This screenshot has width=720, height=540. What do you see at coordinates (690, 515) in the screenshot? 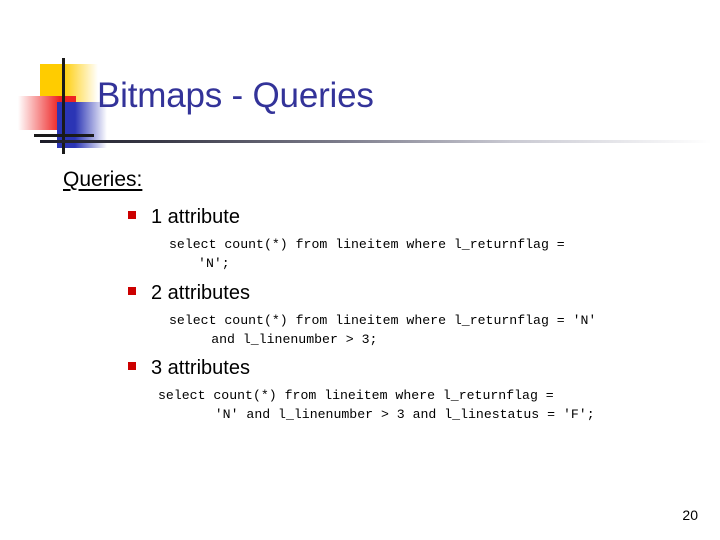
I see `page-number: 20` at bounding box center [690, 515].